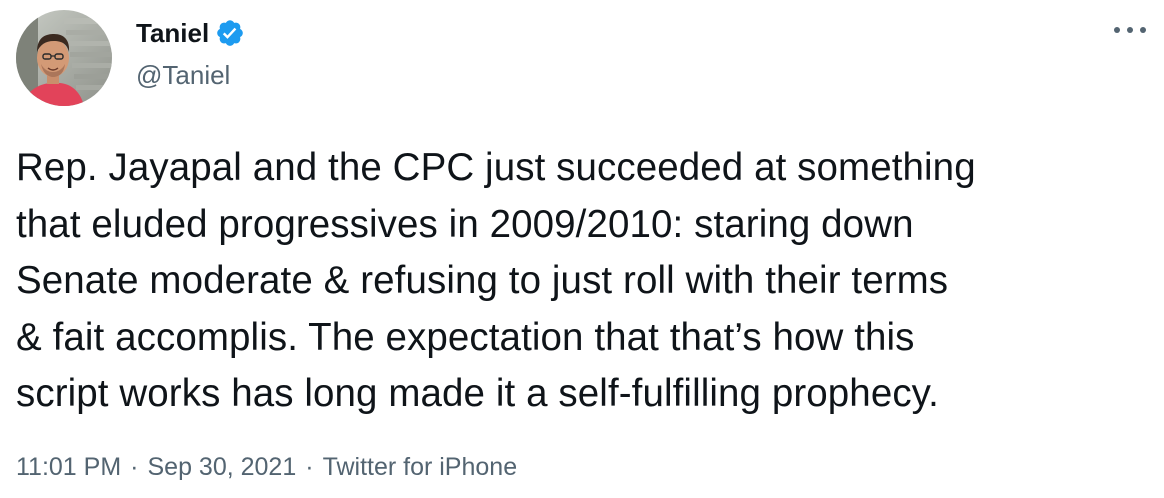 Image resolution: width=1164 pixels, height=498 pixels. I want to click on author-handle: @Taniel, so click(183, 75).